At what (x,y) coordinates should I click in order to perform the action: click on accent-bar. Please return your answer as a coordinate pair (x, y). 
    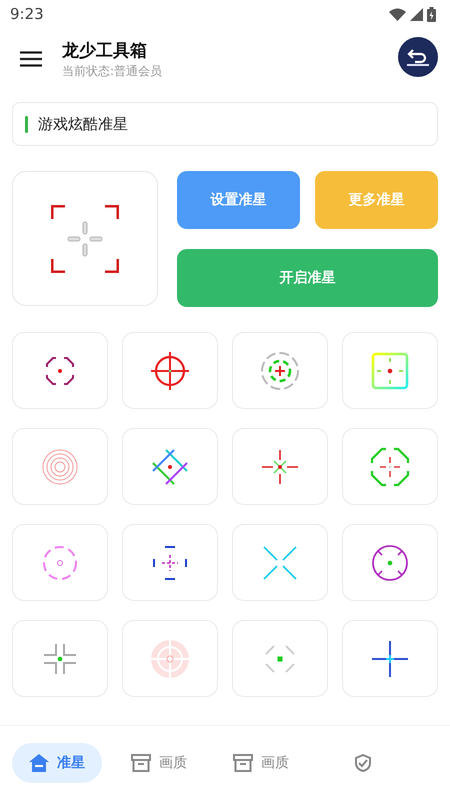
    Looking at the image, I should click on (26, 124).